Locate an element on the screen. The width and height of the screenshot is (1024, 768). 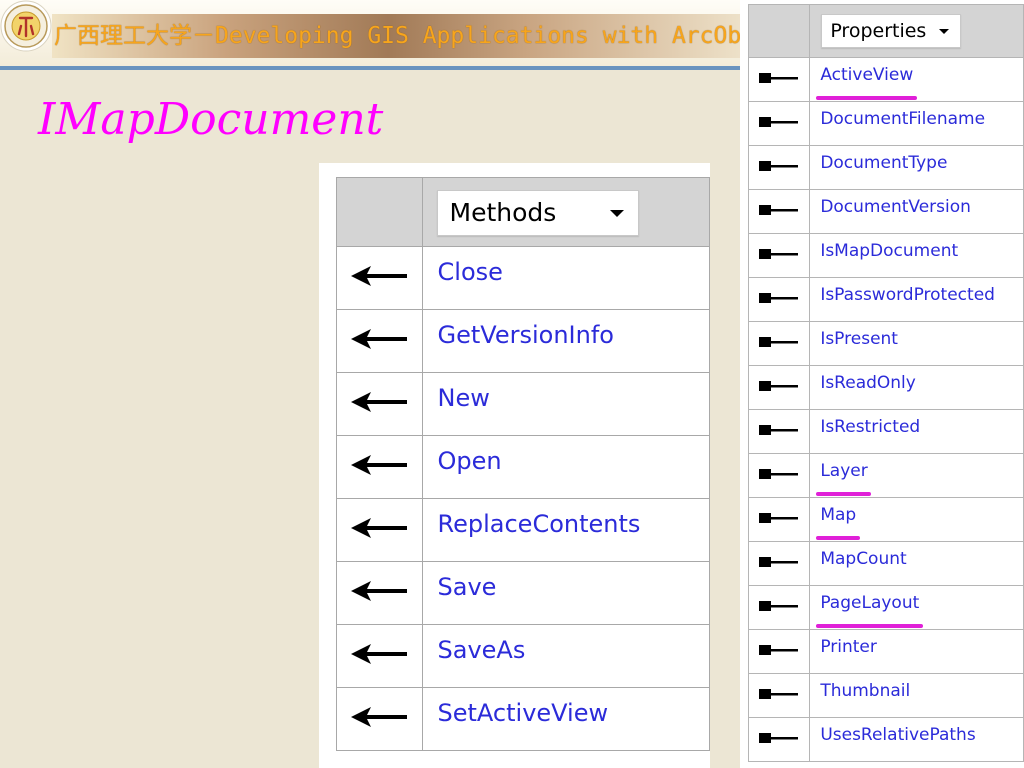
method-link: Open is located at coordinates (565, 467).